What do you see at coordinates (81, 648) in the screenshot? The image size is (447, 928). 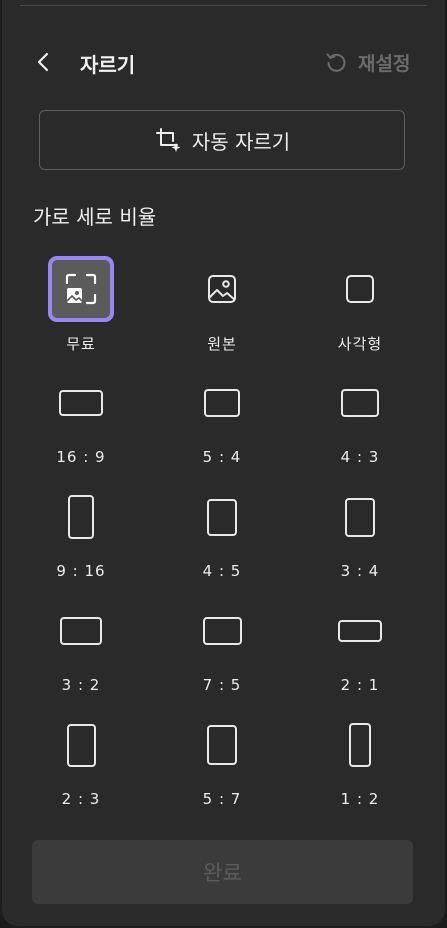 I see `option-3-2: 3 : 2` at bounding box center [81, 648].